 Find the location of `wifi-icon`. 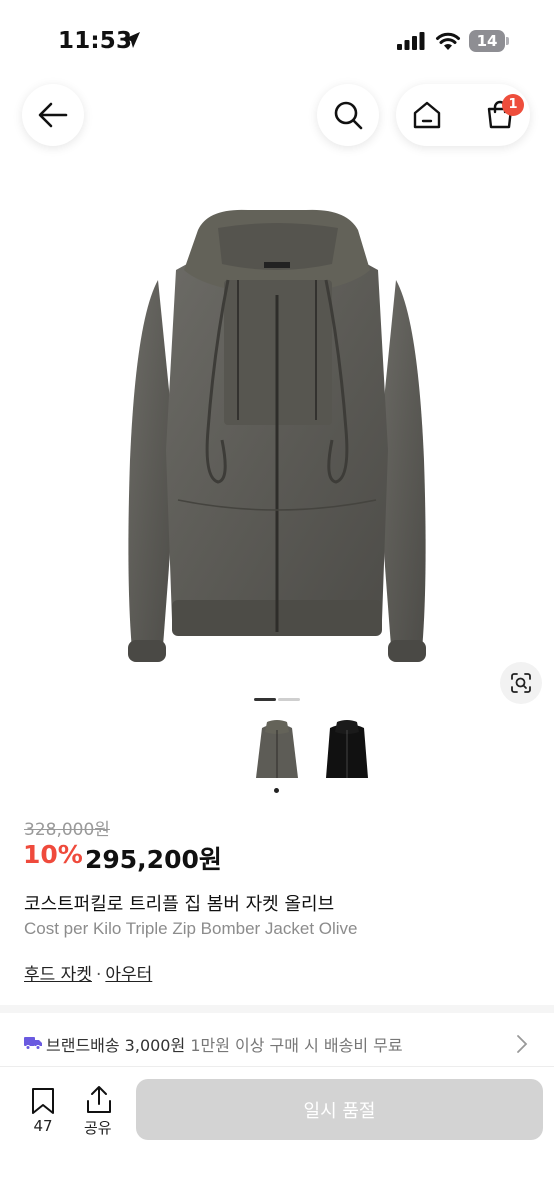

wifi-icon is located at coordinates (448, 41).